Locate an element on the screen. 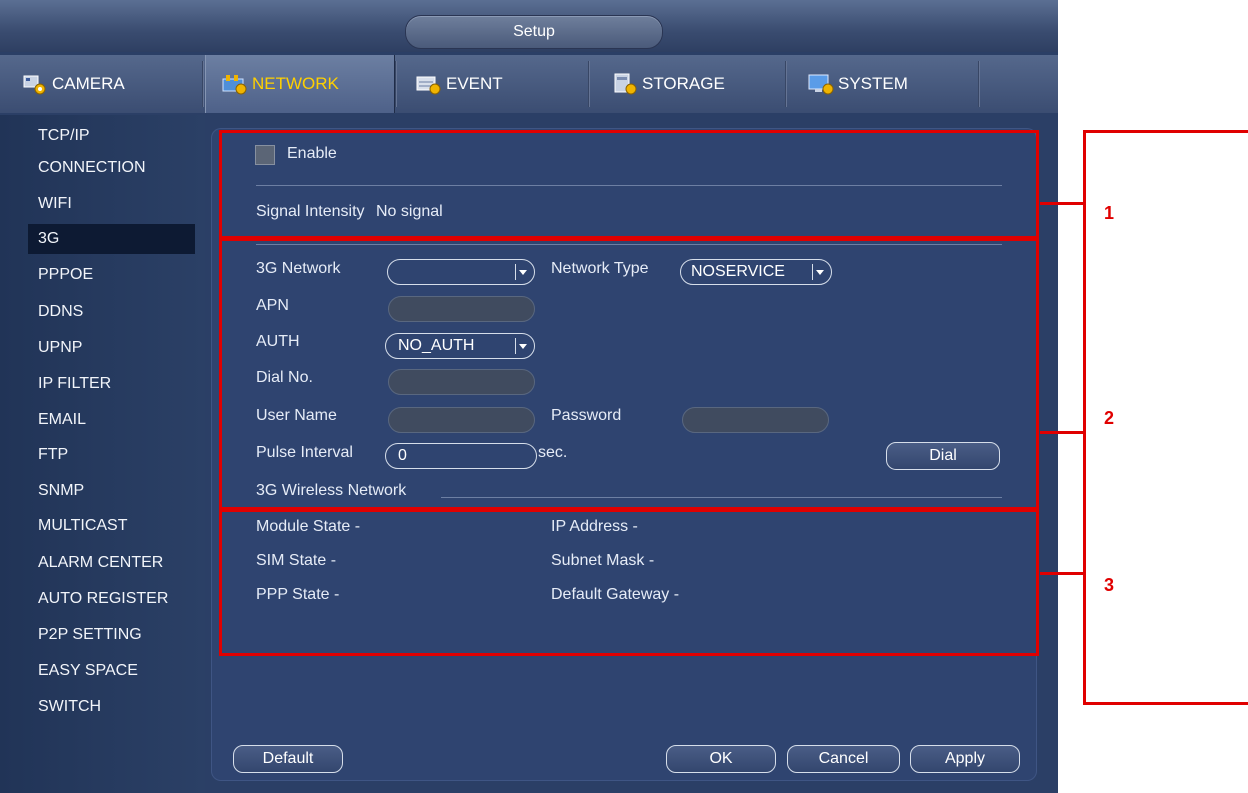 The image size is (1248, 793). tab-camera: CAMERA is located at coordinates (111, 84).